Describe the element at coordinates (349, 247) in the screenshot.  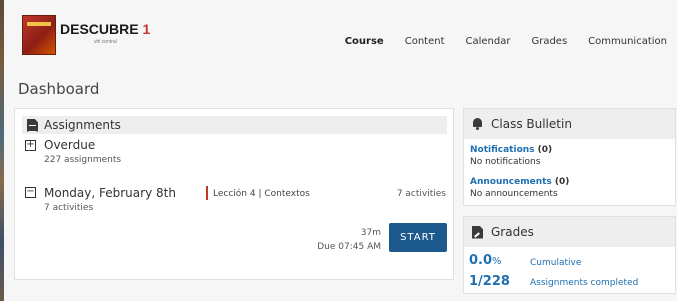
I see `due-time-text: Due 07:45 AM` at that location.